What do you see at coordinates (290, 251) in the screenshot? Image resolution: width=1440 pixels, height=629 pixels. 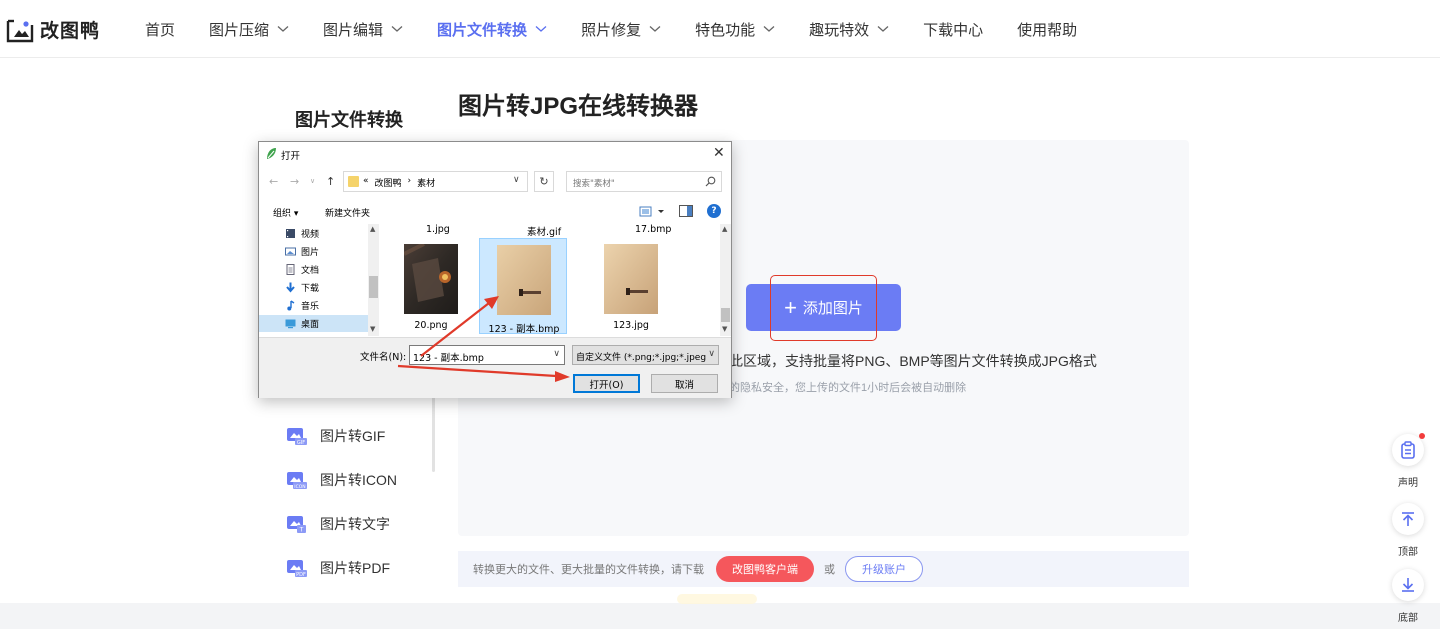 I see `pictures-folder-icon` at bounding box center [290, 251].